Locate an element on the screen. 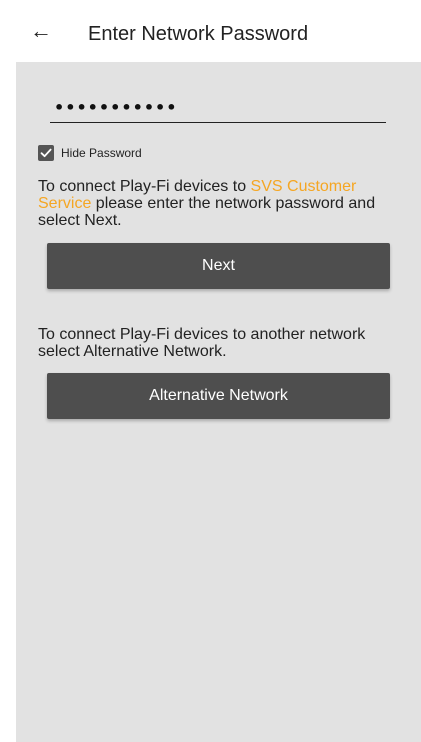  hide-password-label: Hide Password is located at coordinates (101, 153).